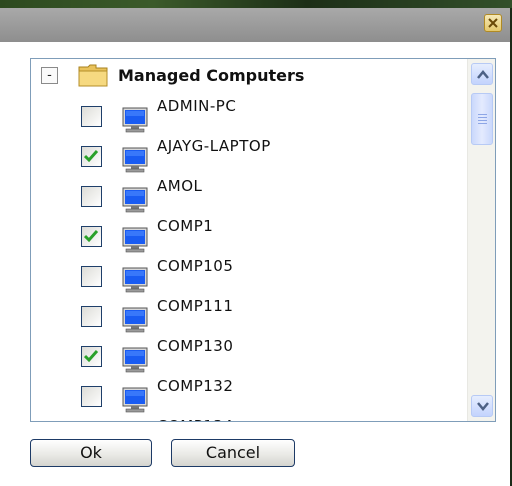 The width and height of the screenshot is (512, 486). Describe the element at coordinates (195, 266) in the screenshot. I see `computer-name-label: COMP105` at that location.